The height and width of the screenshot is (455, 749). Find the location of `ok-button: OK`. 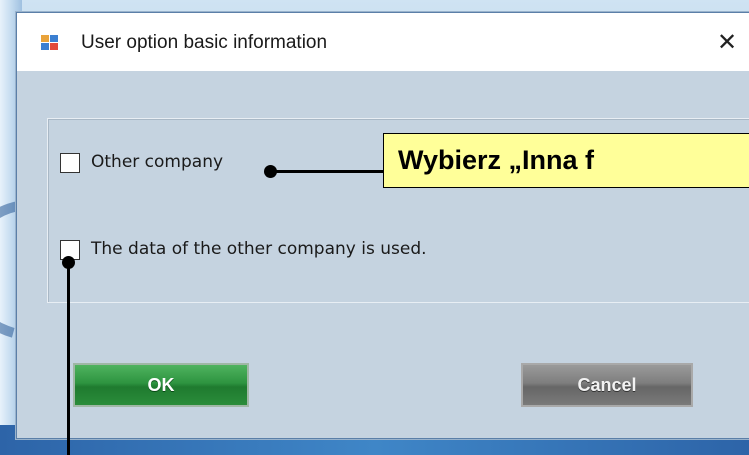

ok-button: OK is located at coordinates (161, 385).